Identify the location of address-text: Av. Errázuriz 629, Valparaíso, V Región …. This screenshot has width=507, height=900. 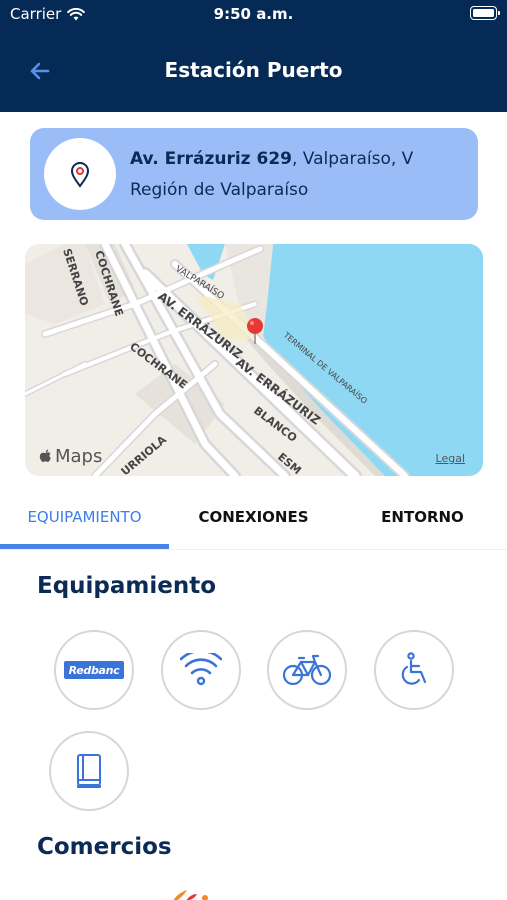
(299, 175).